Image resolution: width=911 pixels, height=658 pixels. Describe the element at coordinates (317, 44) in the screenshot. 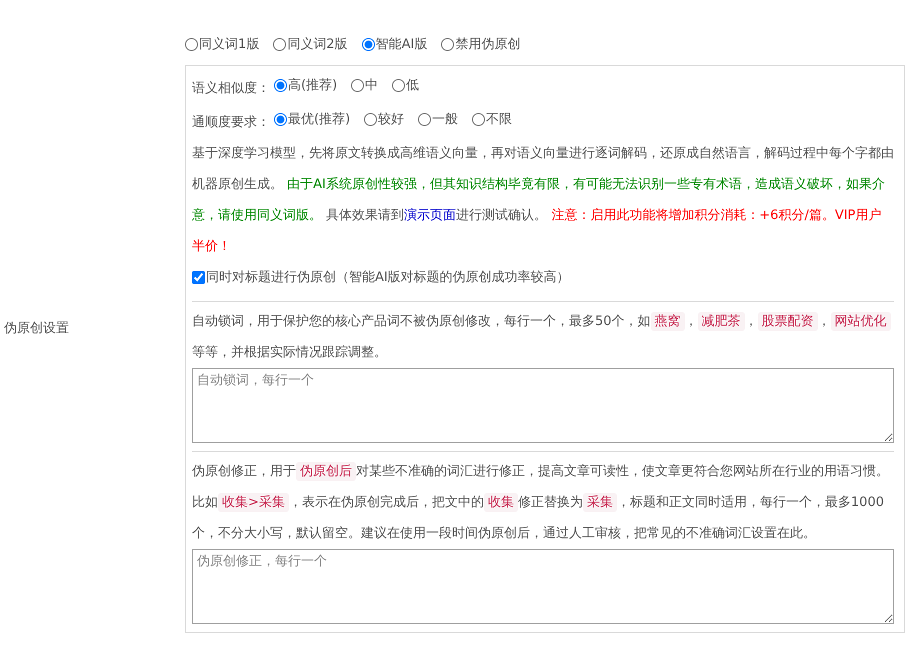

I see `option-label: 同义词2版` at that location.